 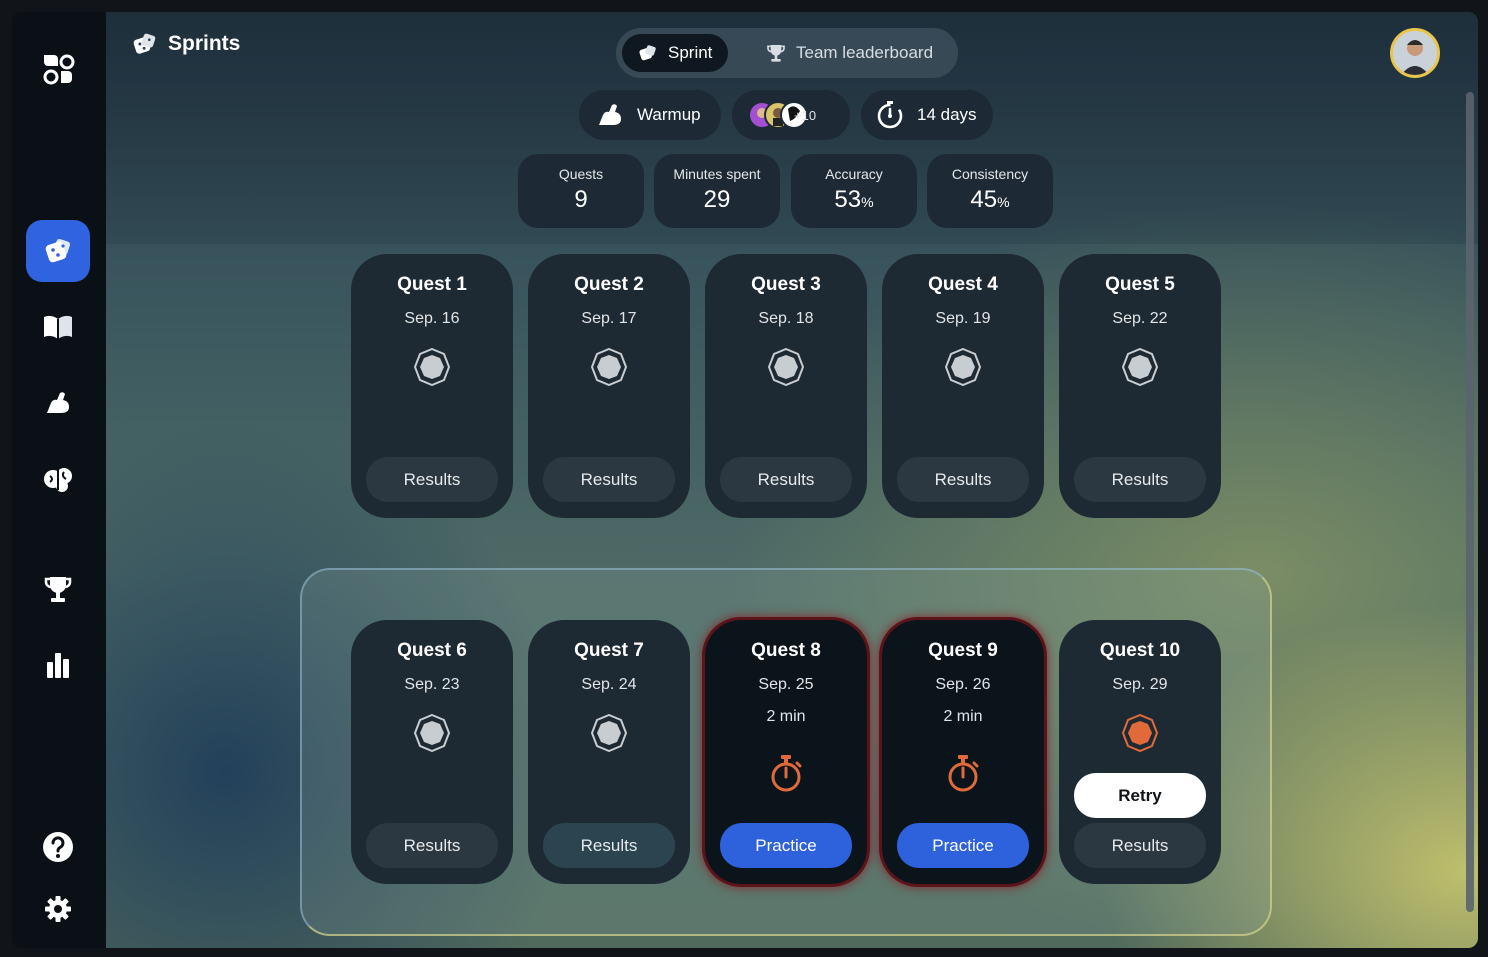 I want to click on tab-leaderboard-label: Team leaderboard, so click(x=865, y=52).